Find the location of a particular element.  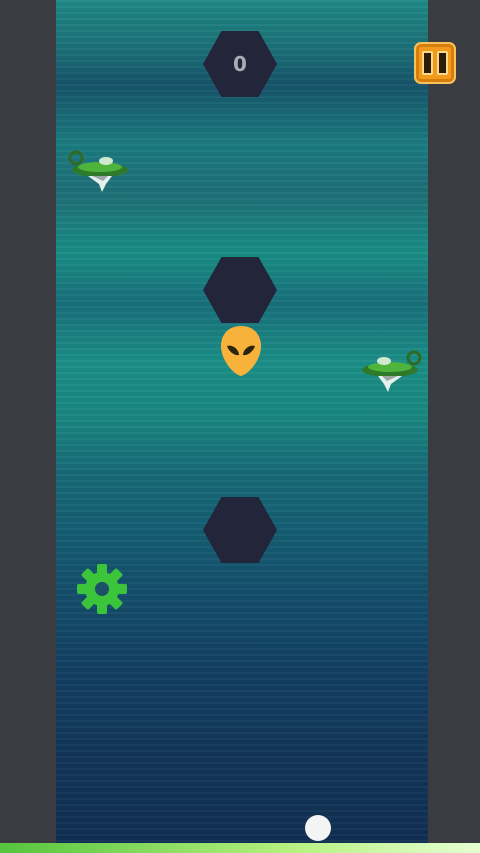

score-hexagon: 0 is located at coordinates (240, 64).